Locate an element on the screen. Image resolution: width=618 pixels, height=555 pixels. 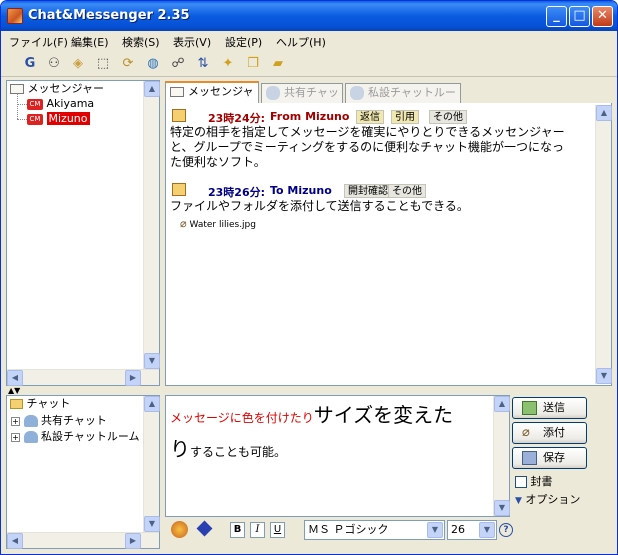
splitter-arrows: ▲▼ is located at coordinates (14, 391).